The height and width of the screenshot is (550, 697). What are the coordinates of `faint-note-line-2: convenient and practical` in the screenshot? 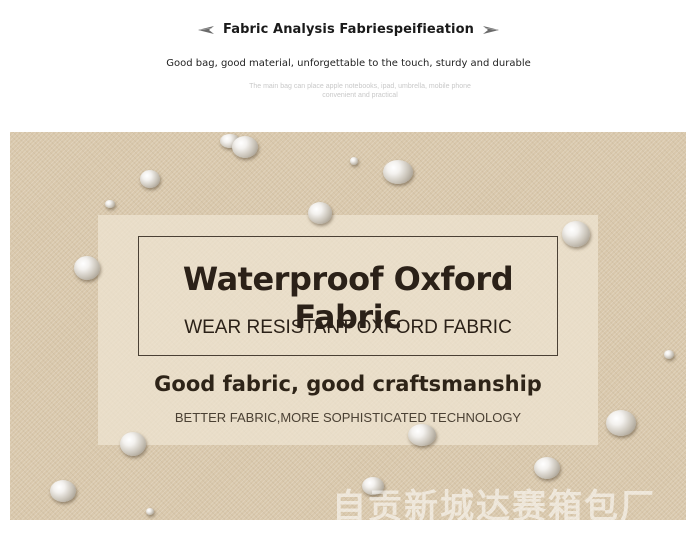 It's located at (360, 95).